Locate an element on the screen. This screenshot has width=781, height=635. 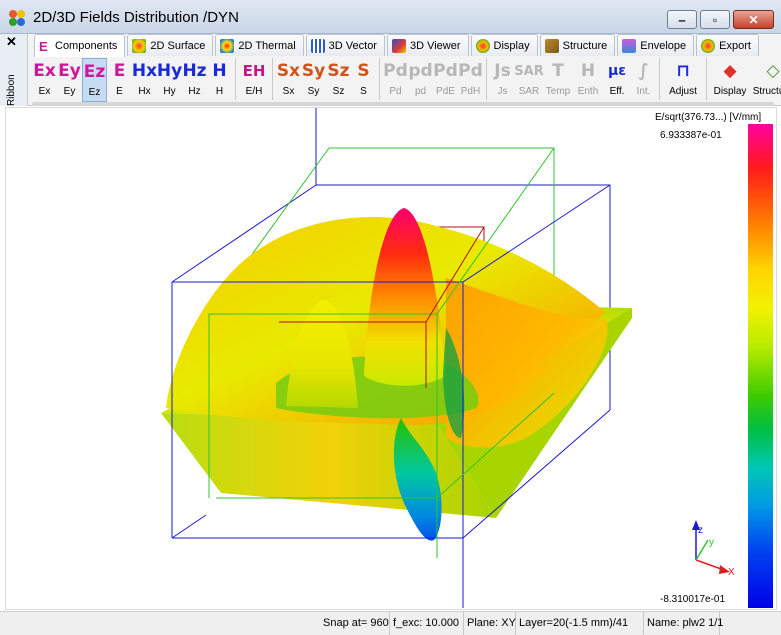
tab-label: Export is located at coordinates (735, 45).